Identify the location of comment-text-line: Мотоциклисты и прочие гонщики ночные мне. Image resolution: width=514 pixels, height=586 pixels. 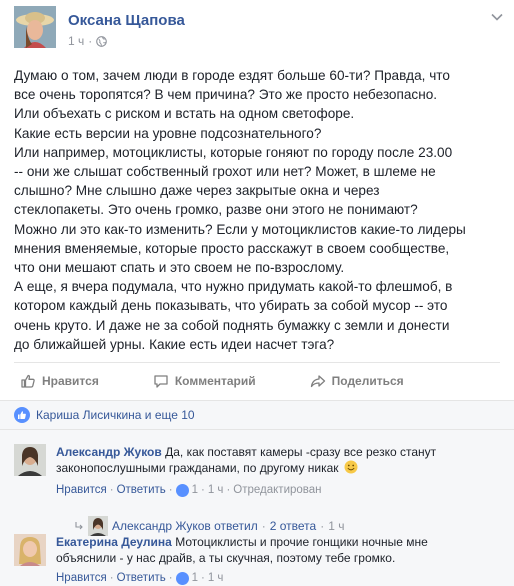
(301, 542).